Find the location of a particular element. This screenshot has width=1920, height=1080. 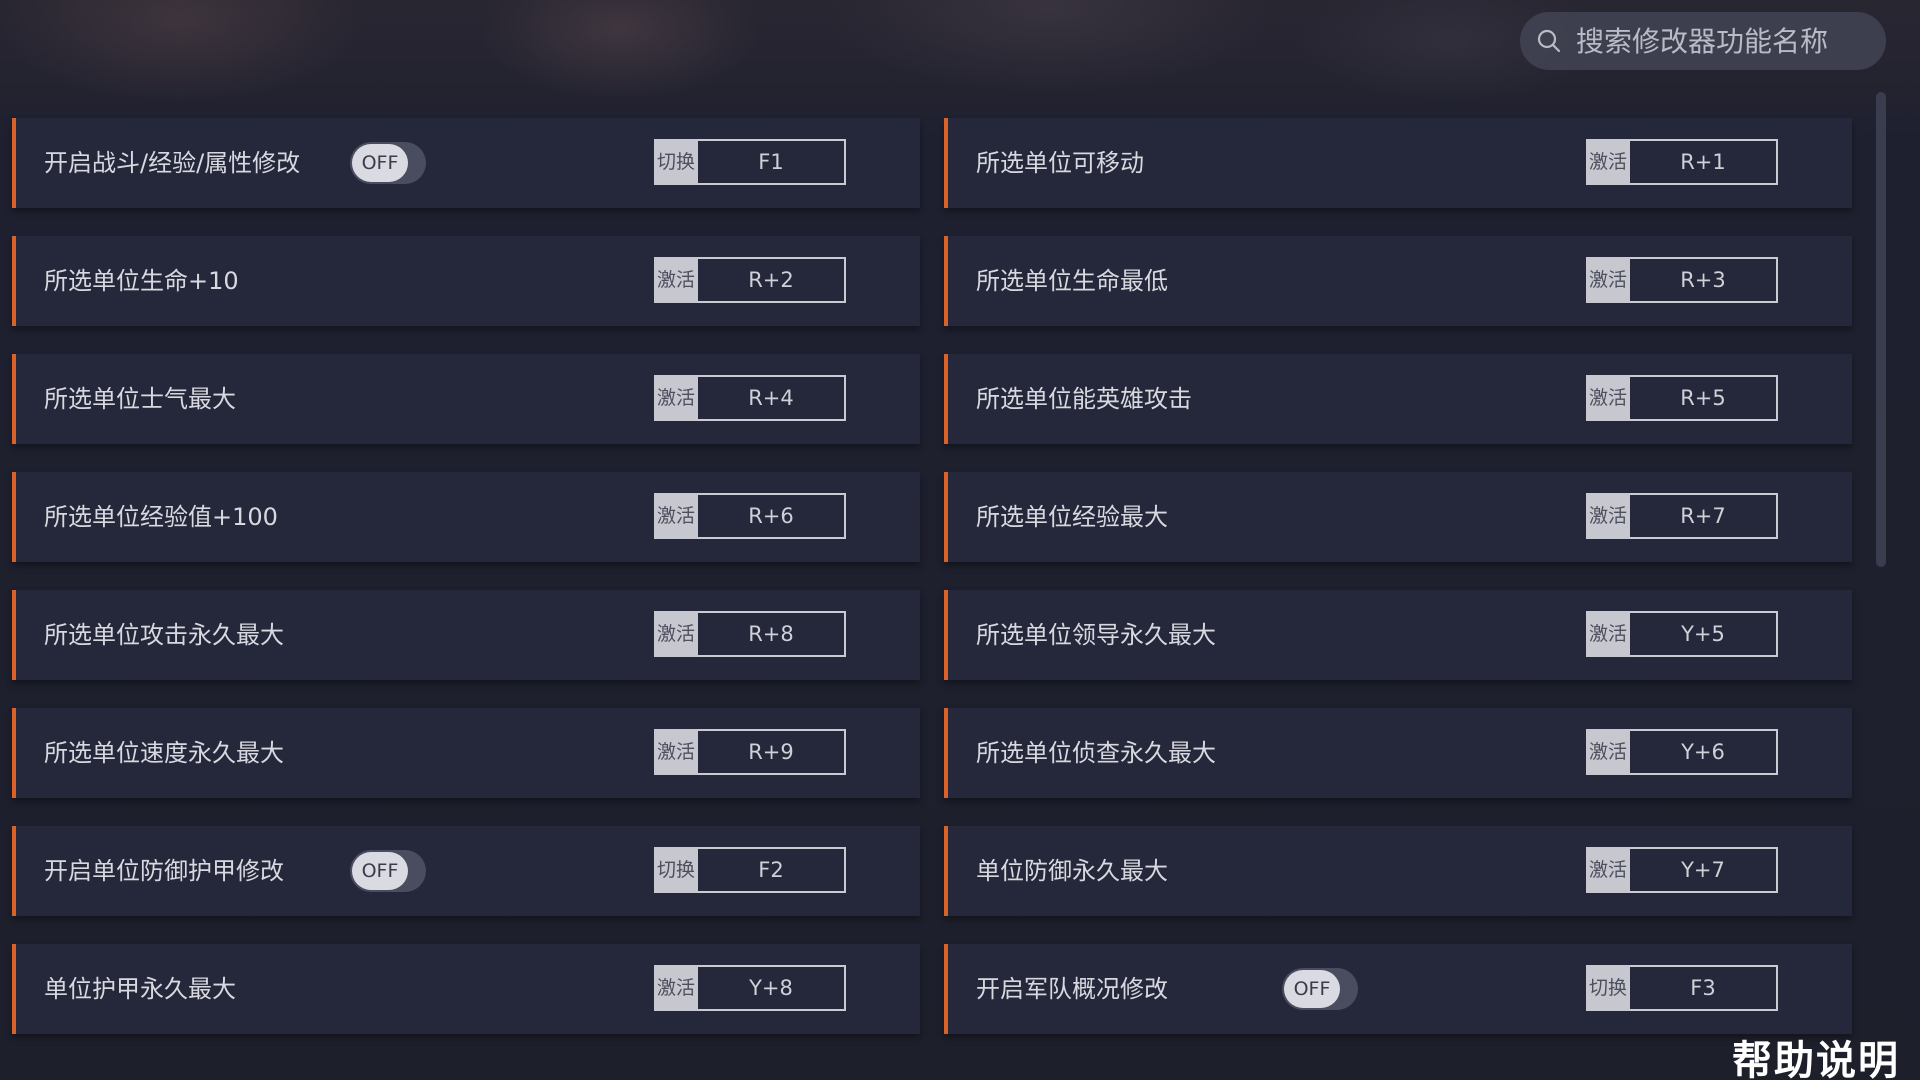

cheat-label: 开启单位防御护甲修改 is located at coordinates (164, 871).